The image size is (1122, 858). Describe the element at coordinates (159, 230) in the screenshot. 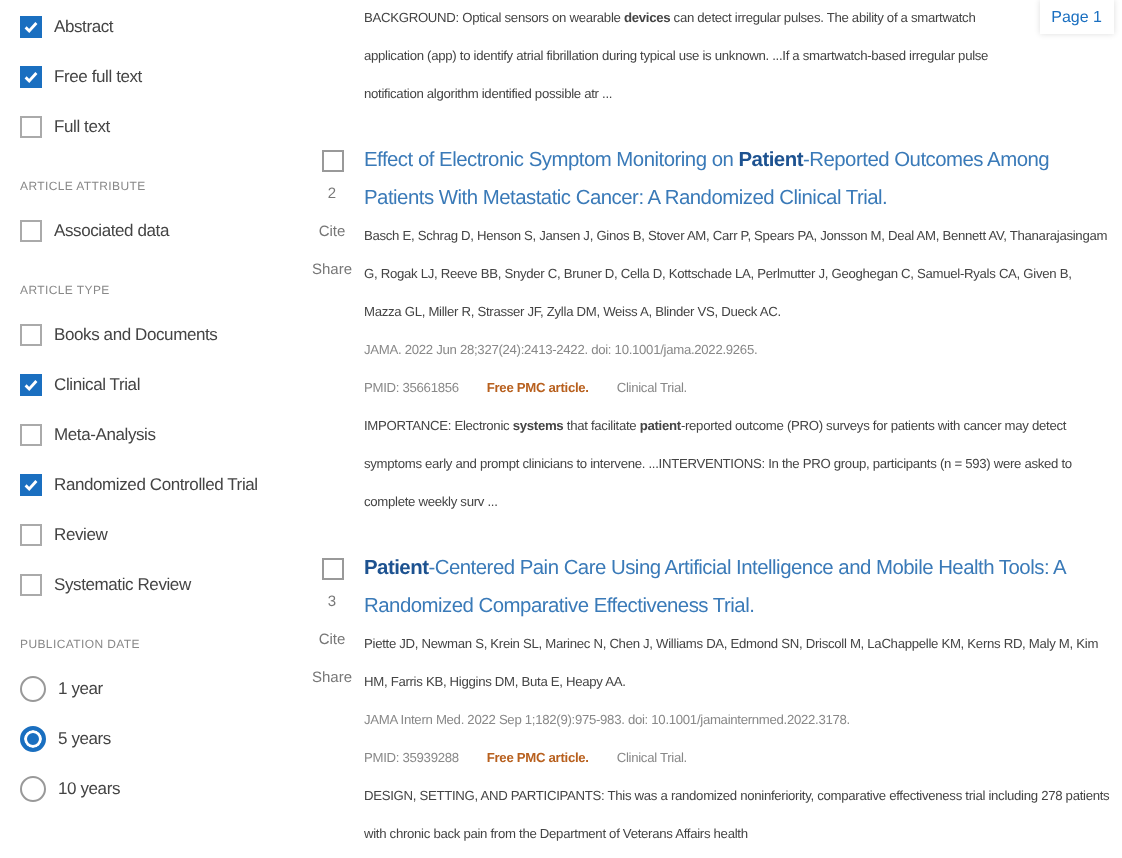

I see `filter-label: Associated data` at that location.